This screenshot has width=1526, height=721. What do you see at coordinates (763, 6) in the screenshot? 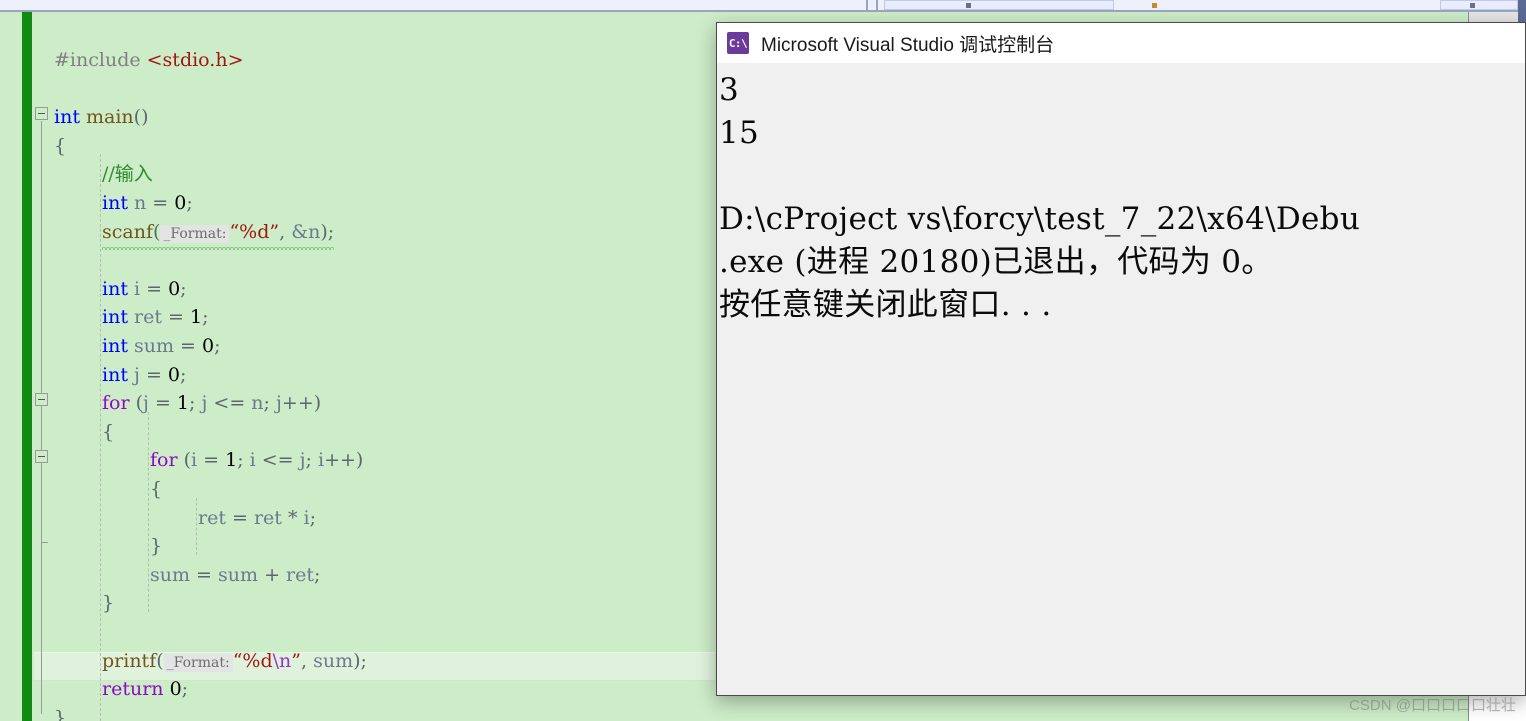
I see `vs-toolbar-strip` at bounding box center [763, 6].